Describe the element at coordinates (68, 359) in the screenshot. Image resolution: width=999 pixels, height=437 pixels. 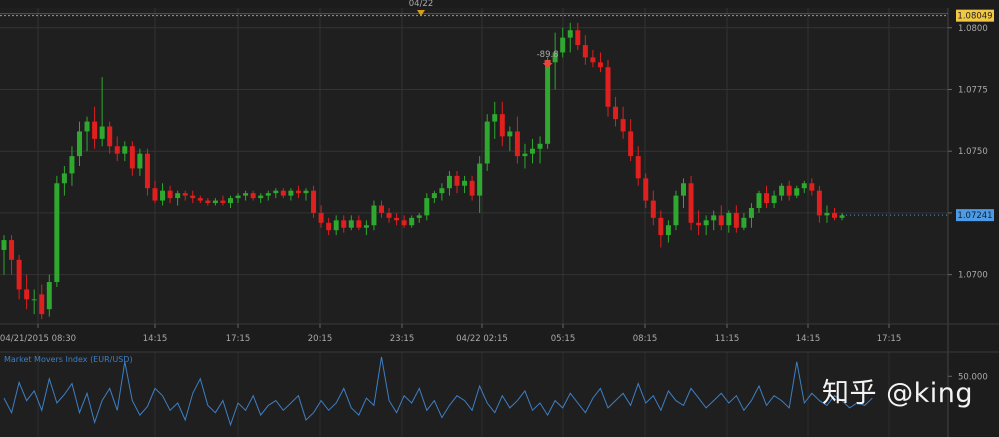
I see `indicator-title: Market Movers Index (EUR/USD)` at that location.